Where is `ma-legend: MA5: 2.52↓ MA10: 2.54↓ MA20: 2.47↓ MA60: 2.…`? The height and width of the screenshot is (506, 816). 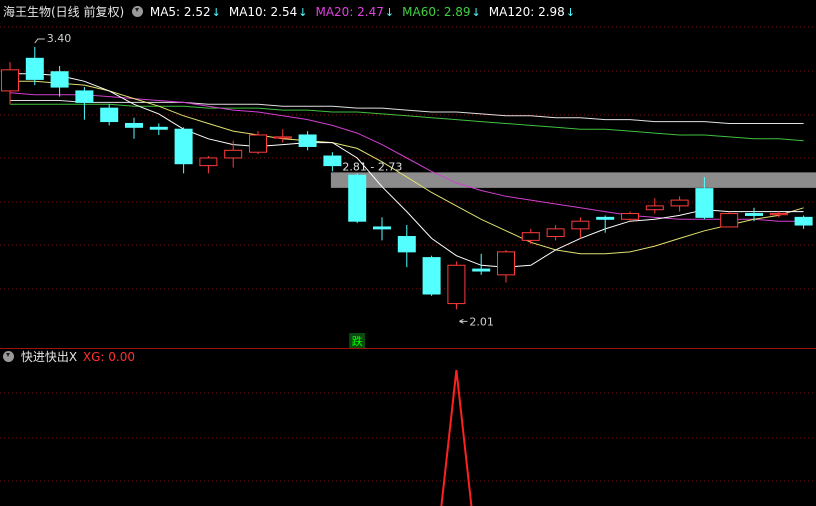
ma-legend: MA5: 2.52↓ MA10: 2.54↓ MA20: 2.47↓ MA60: 2.… is located at coordinates (366, 12).